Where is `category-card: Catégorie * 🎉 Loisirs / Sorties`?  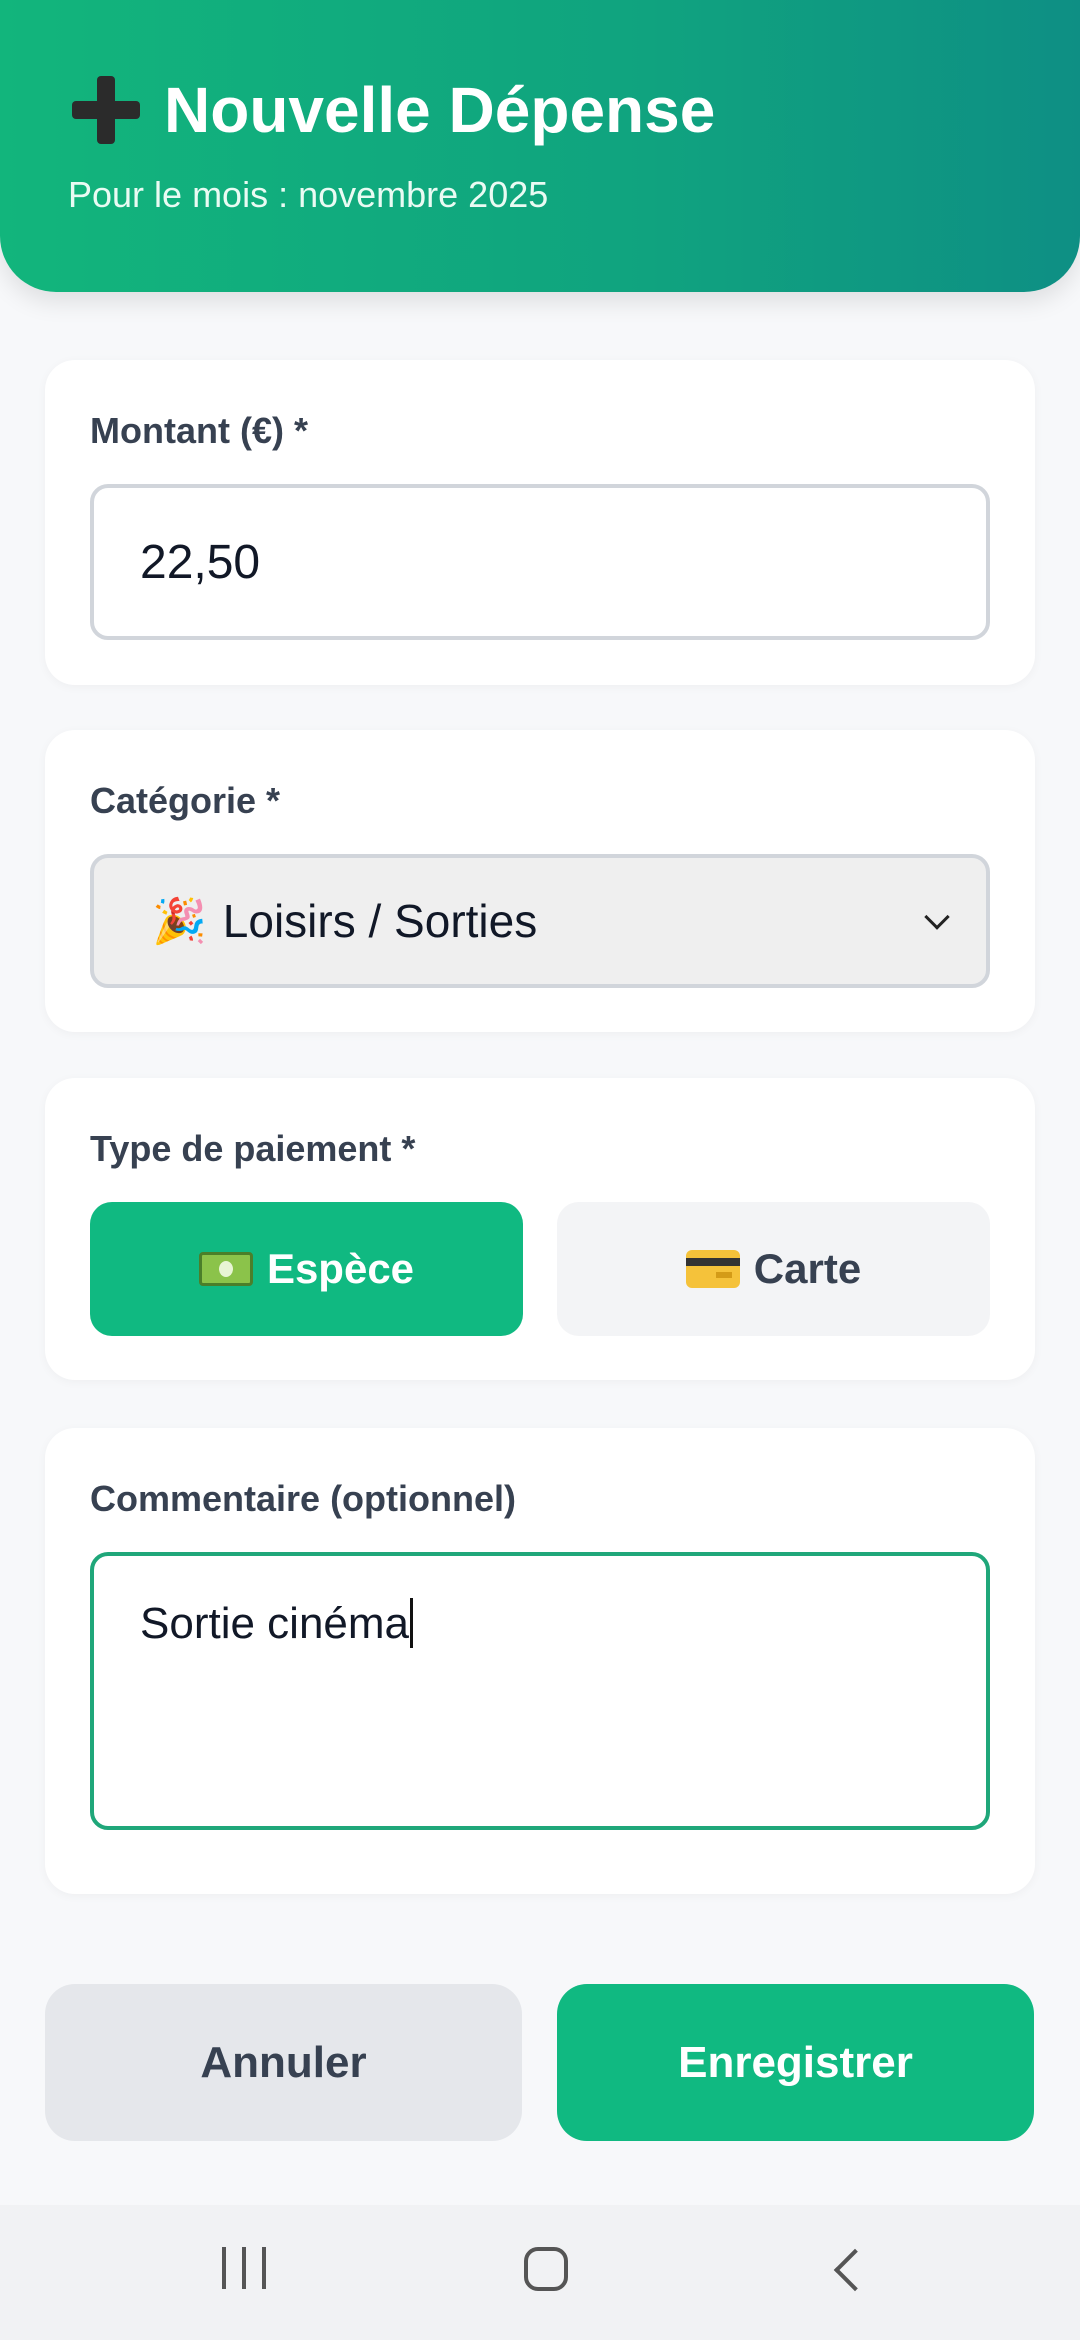
category-card: Catégorie * 🎉 Loisirs / Sorties is located at coordinates (540, 881).